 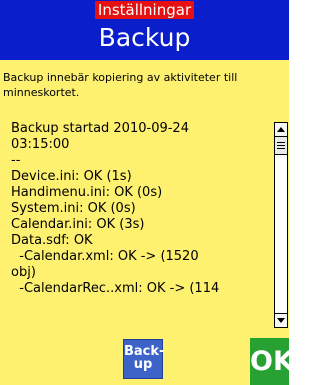 I want to click on log-line: Data.sdf: OK, so click(x=52, y=240).